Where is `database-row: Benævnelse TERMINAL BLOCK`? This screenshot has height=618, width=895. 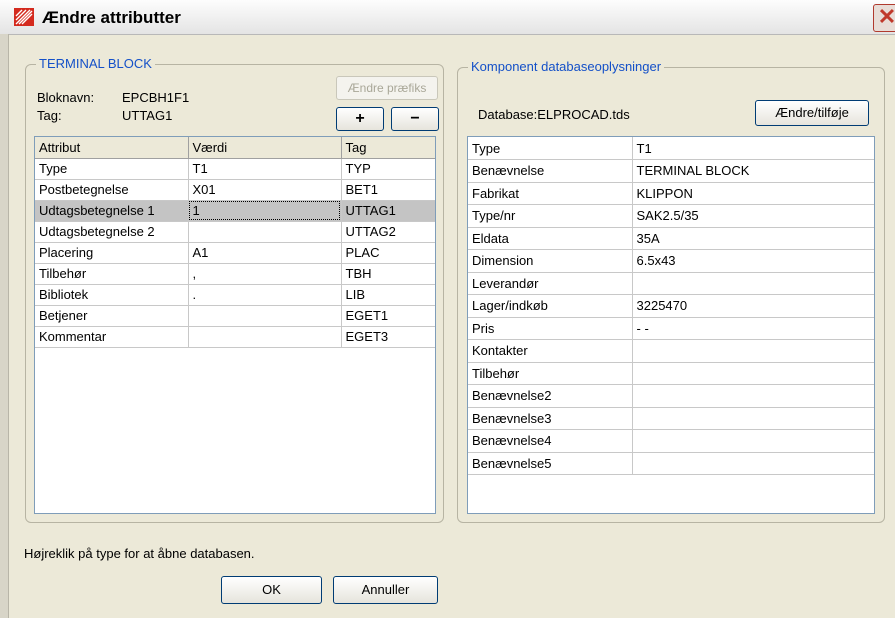
database-row: Benævnelse TERMINAL BLOCK is located at coordinates (671, 171).